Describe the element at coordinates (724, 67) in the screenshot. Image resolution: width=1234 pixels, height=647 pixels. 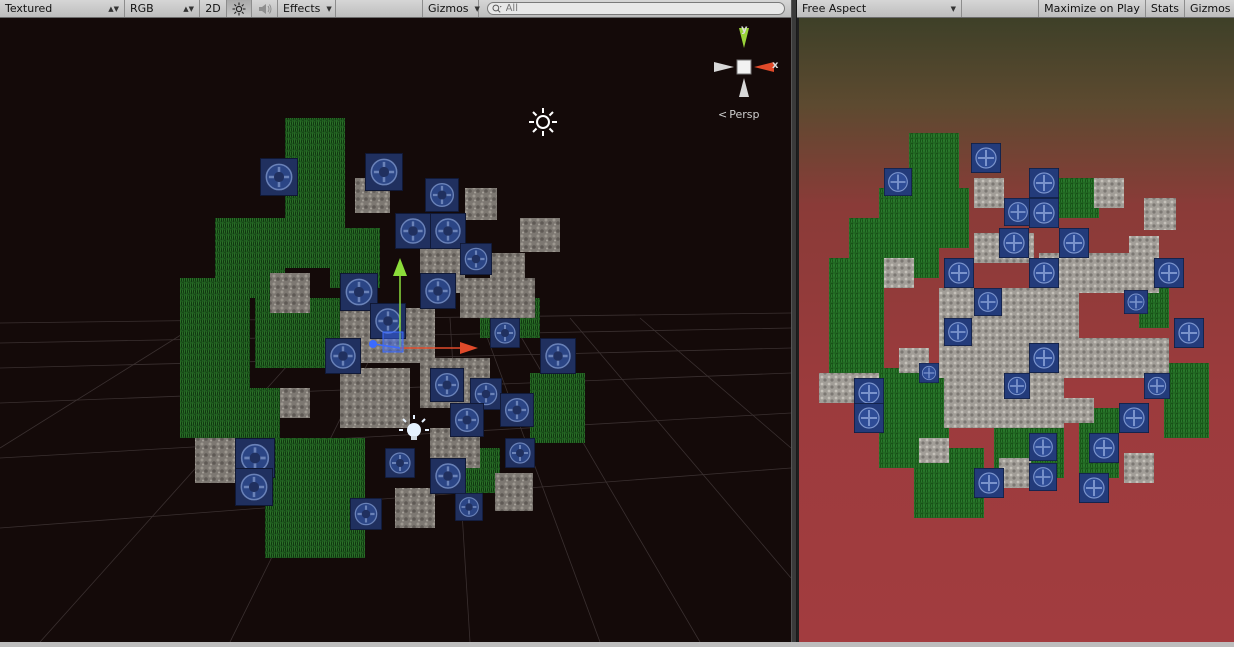
I see `neg-x-cone-icon` at that location.